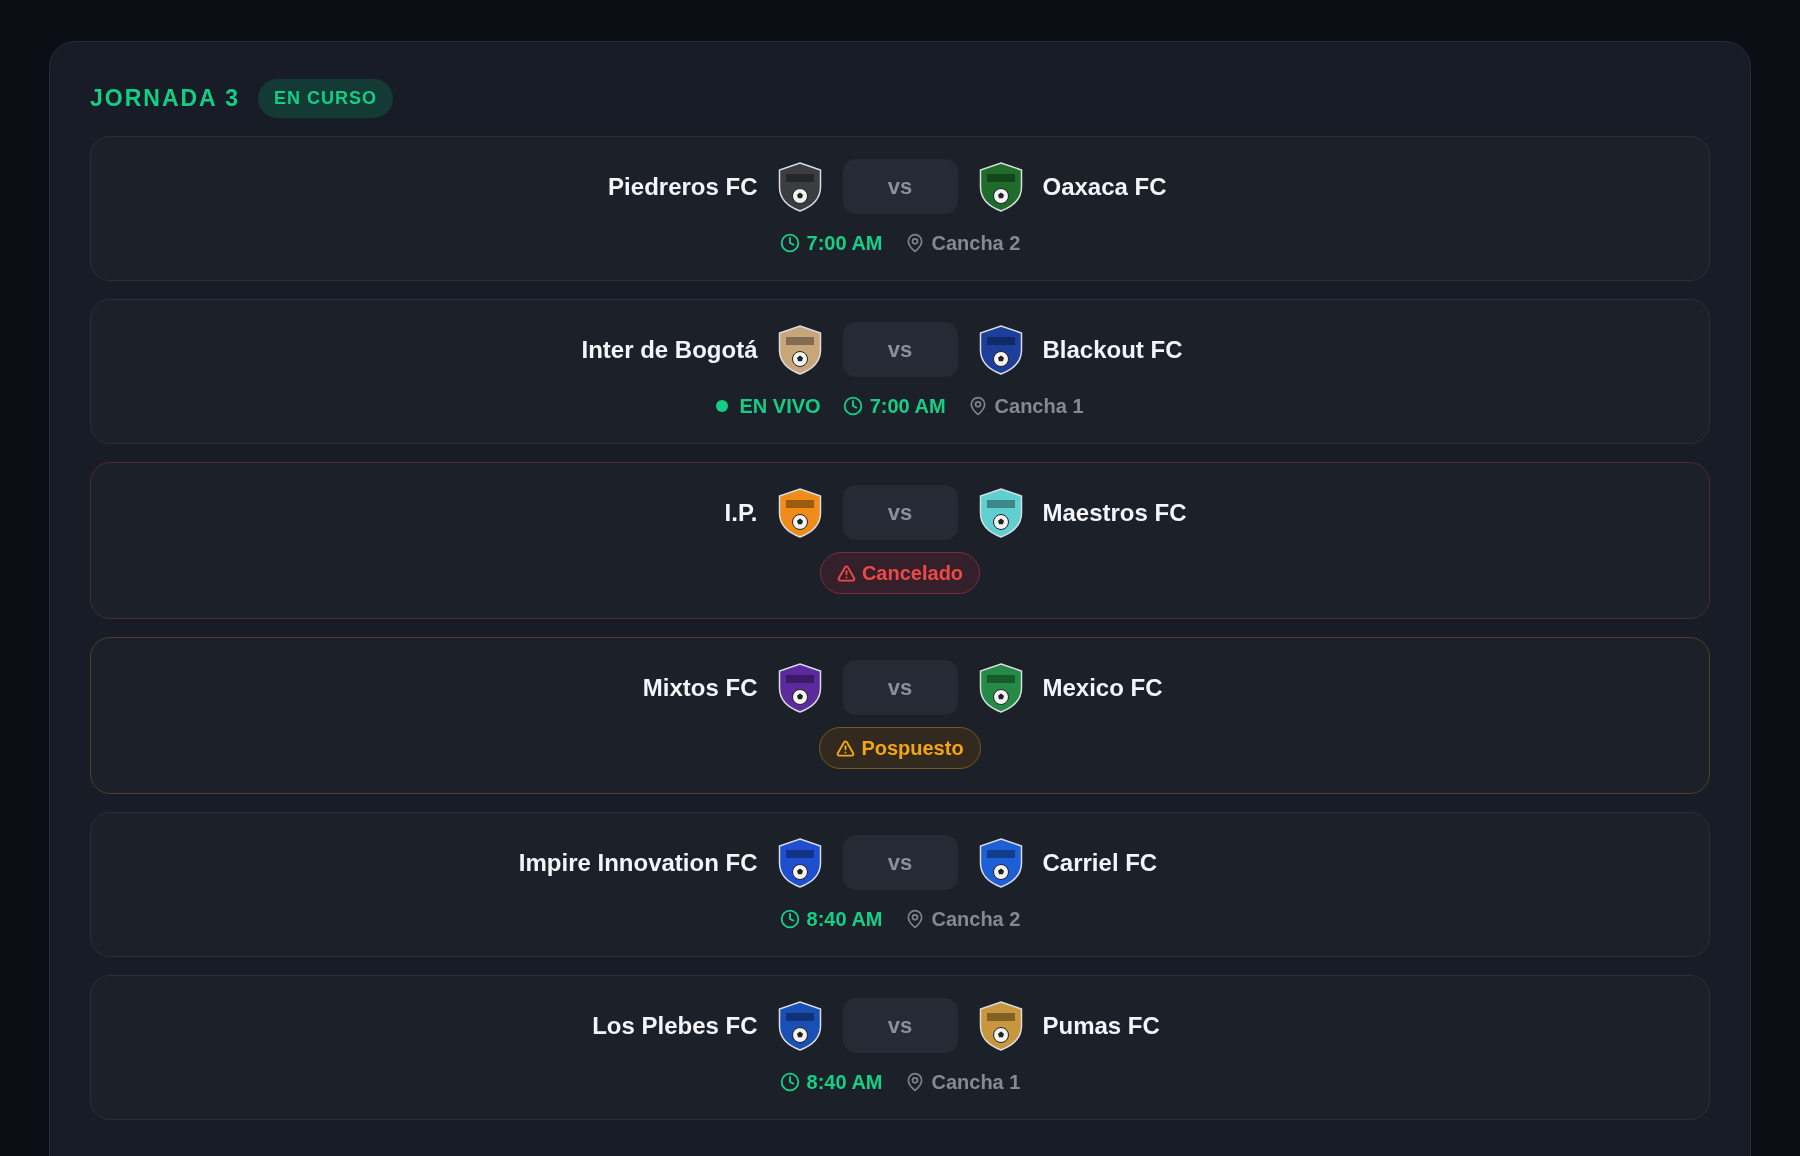  I want to click on team-name: Mexico FC, so click(1102, 687).